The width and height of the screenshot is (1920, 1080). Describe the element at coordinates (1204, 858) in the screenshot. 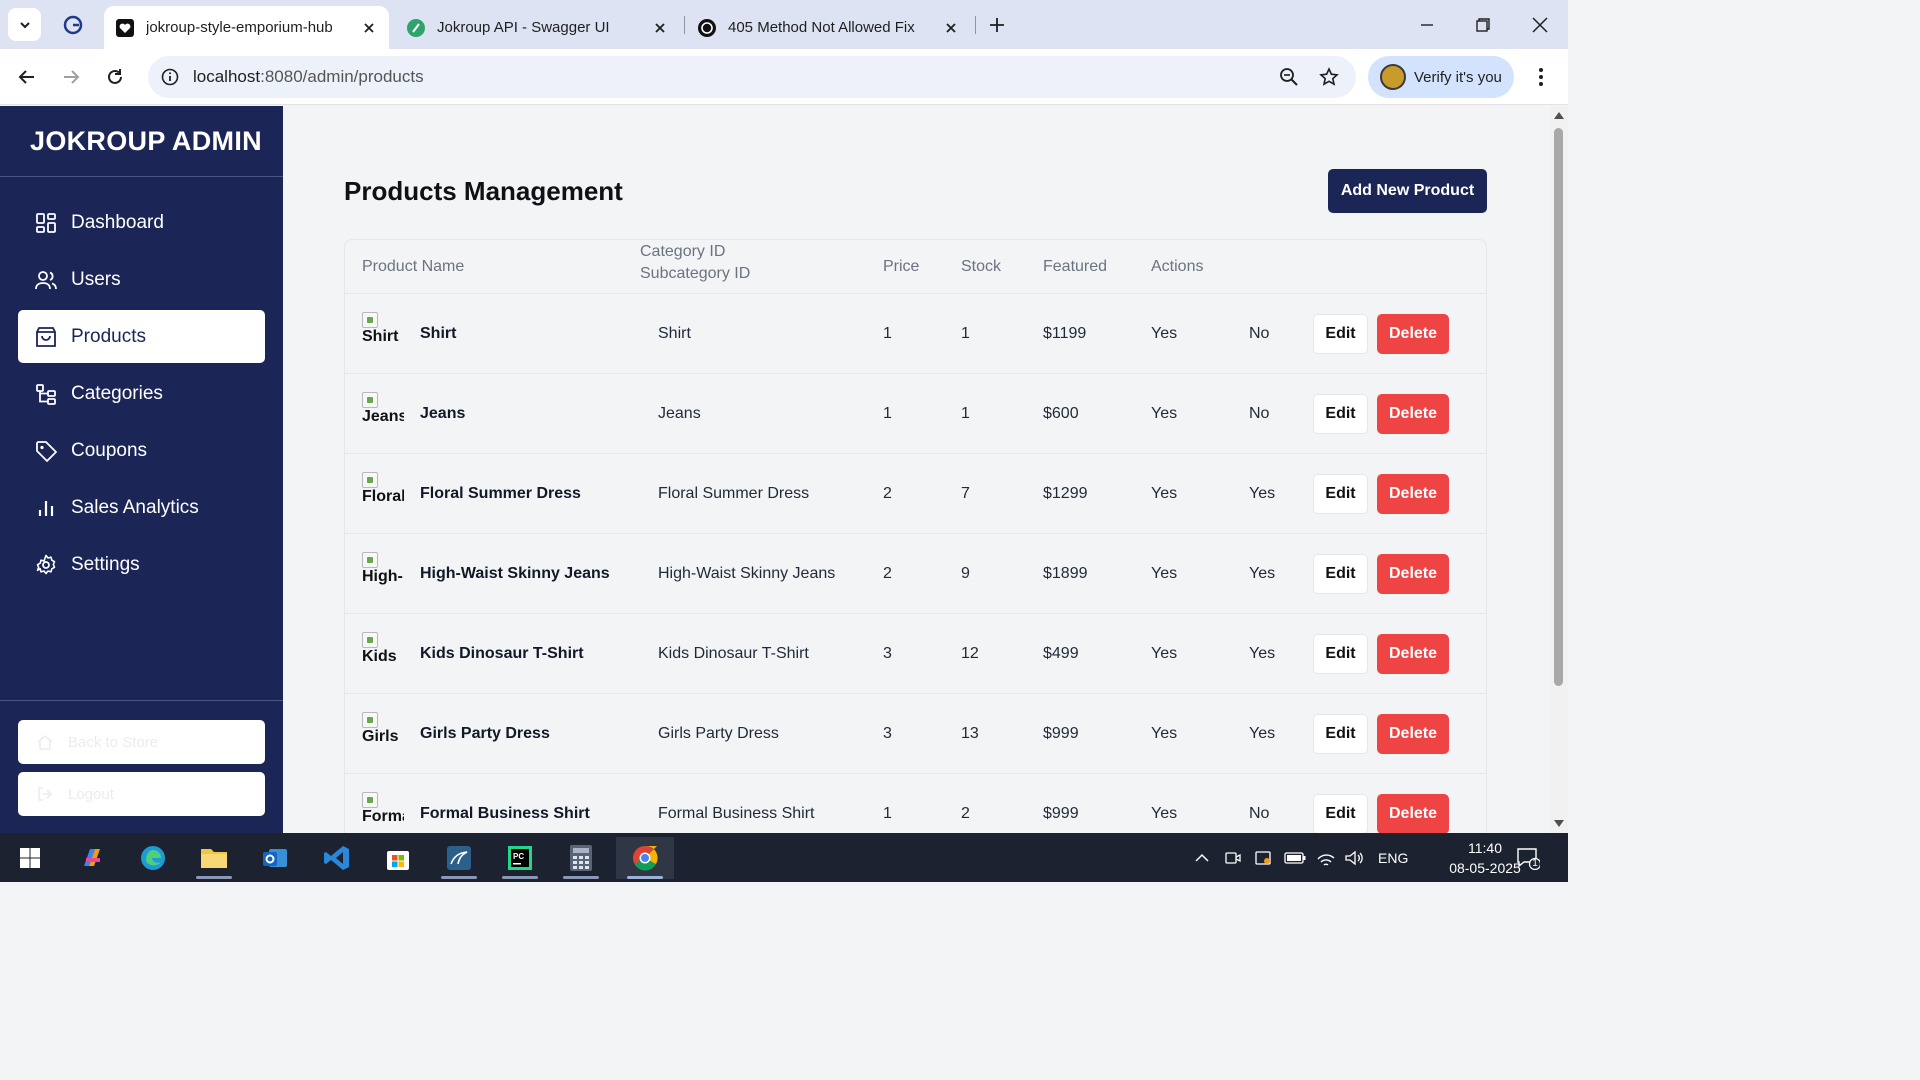

I see `chevron-up-icon` at that location.